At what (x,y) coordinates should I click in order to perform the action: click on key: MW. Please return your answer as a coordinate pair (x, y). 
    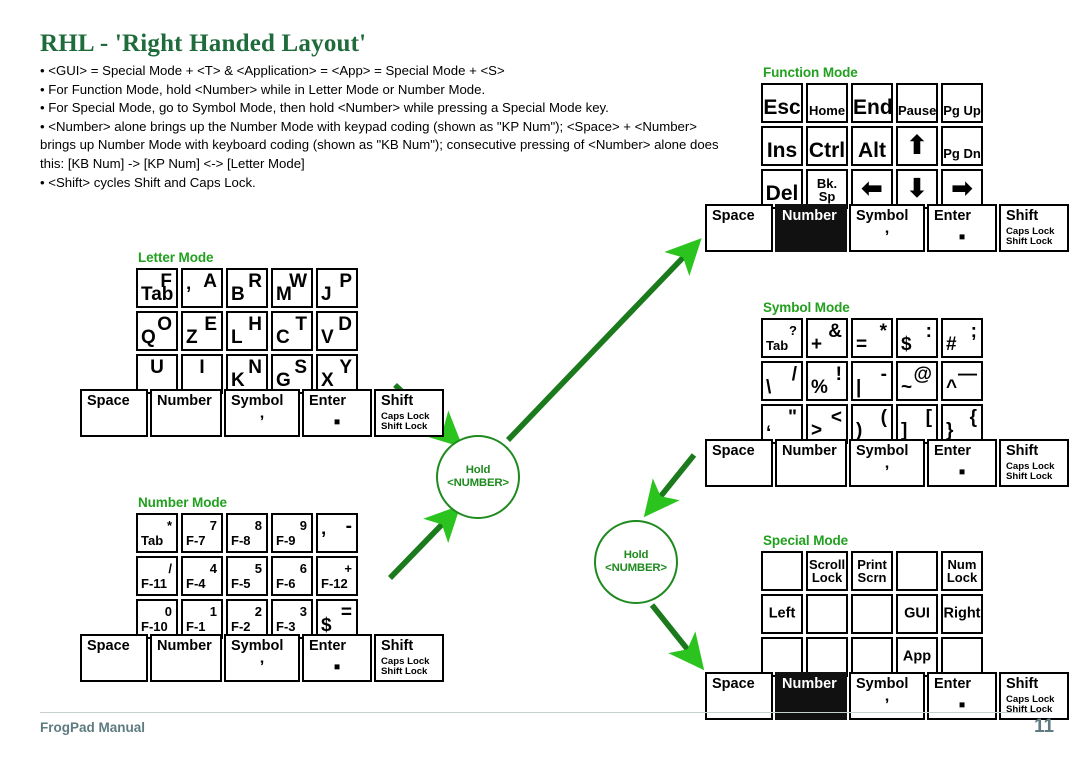
    Looking at the image, I should click on (292, 288).